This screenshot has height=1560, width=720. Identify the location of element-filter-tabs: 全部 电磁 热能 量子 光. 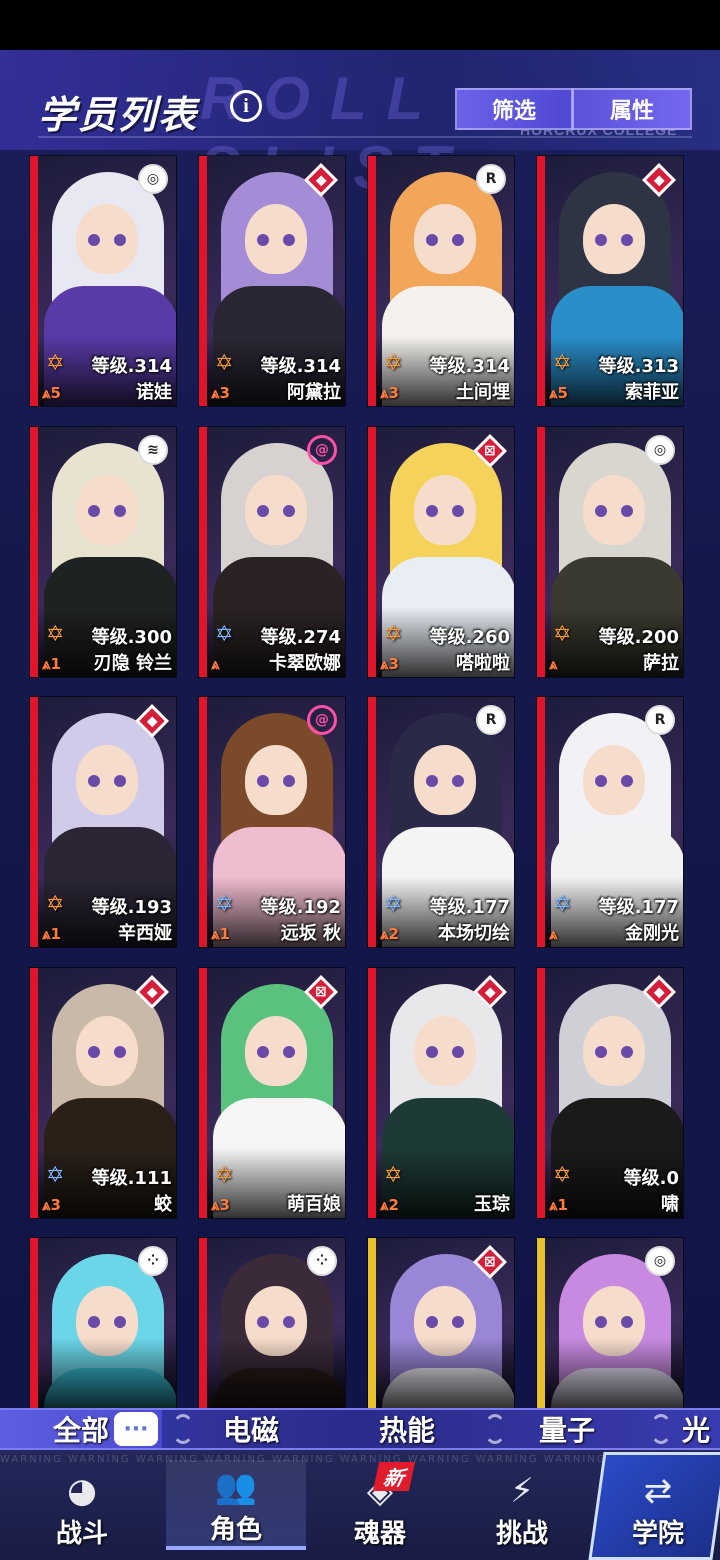
(360, 1429).